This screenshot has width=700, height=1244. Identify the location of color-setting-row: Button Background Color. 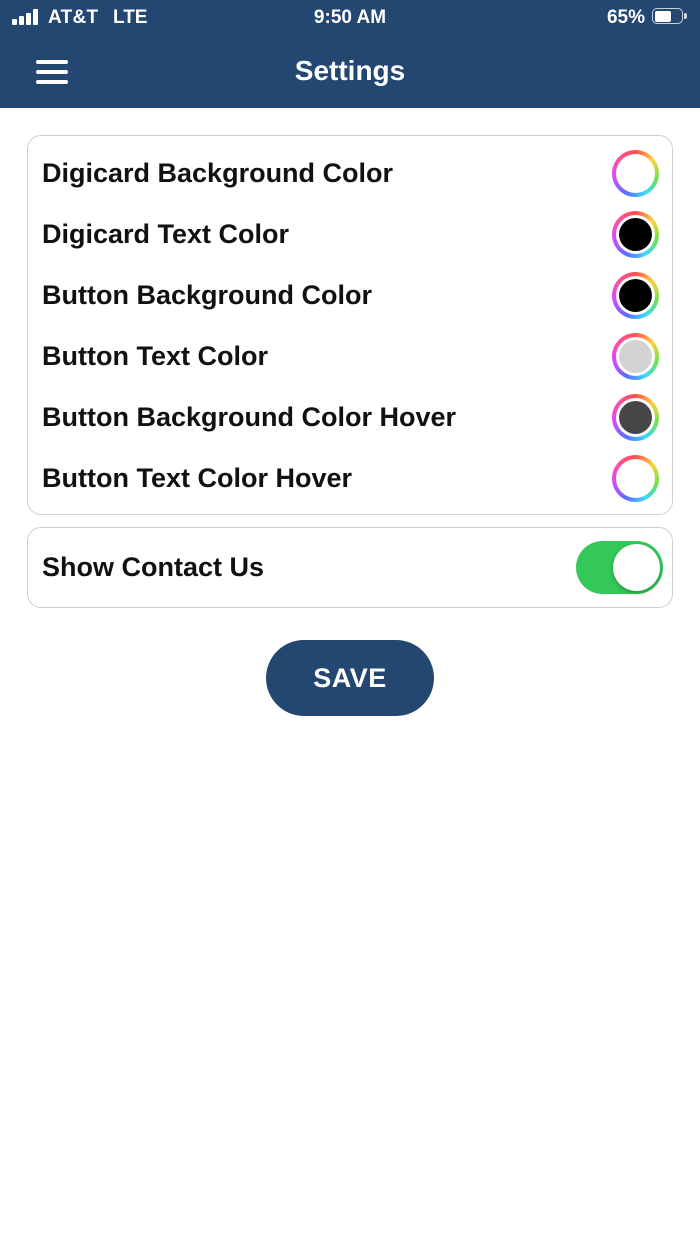
(349, 295).